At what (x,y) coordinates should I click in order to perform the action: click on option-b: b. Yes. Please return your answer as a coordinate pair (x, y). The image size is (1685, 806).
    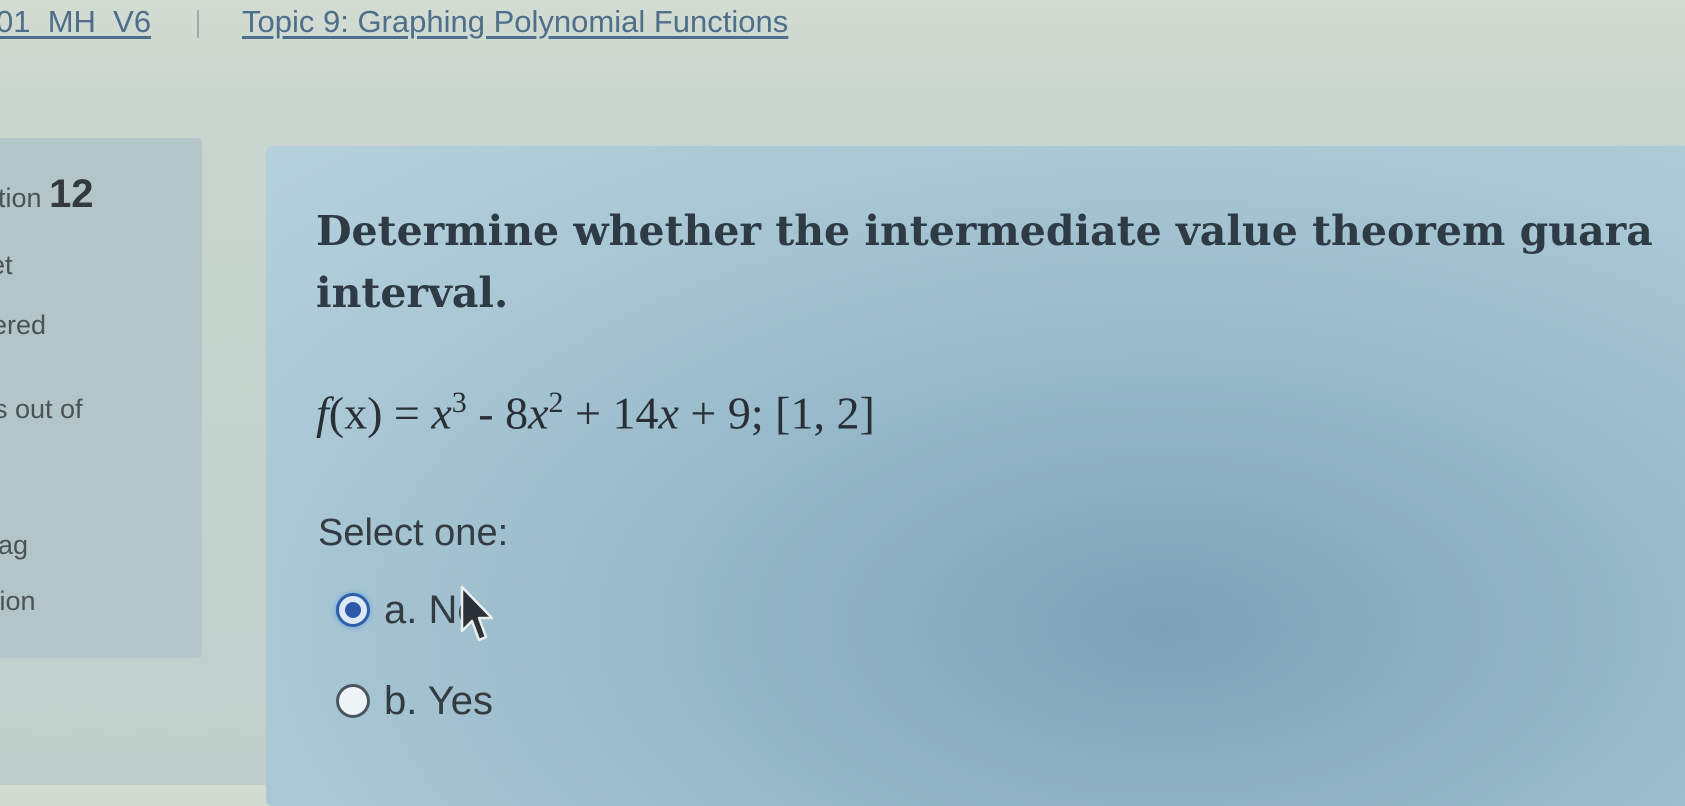
    Looking at the image, I should click on (414, 701).